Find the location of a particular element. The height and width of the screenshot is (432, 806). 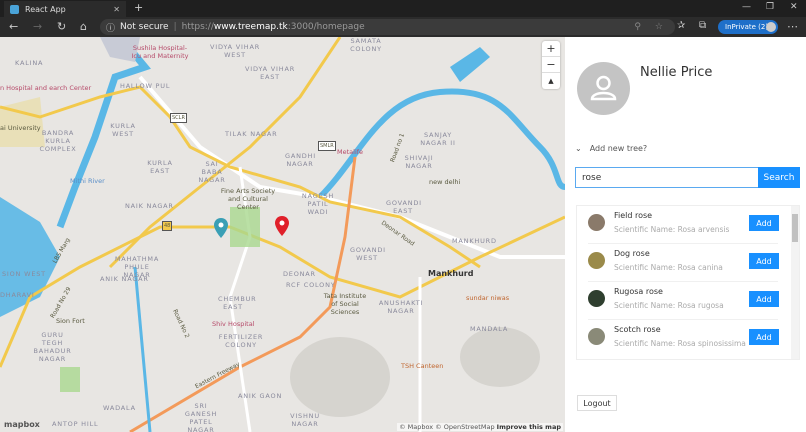

more-menu-icon: ⋯ is located at coordinates (792, 26).